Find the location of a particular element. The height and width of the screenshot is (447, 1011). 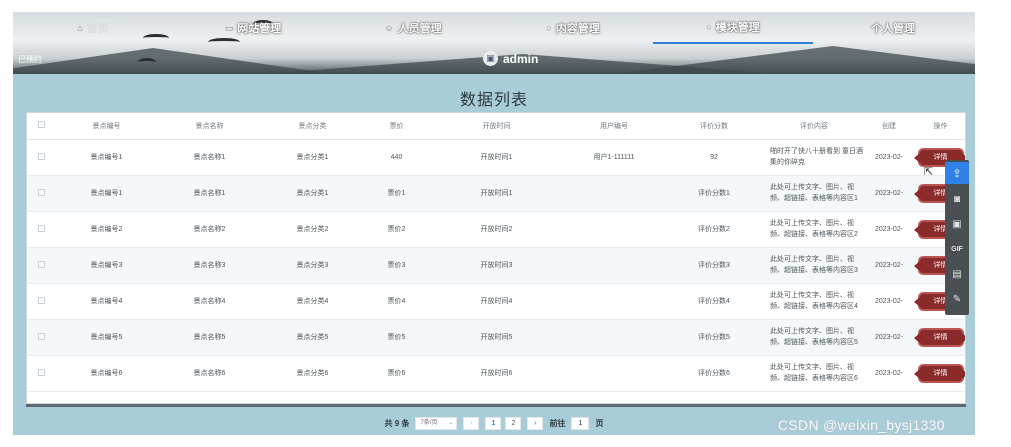

table-cell: 景点分类1 is located at coordinates (312, 157).